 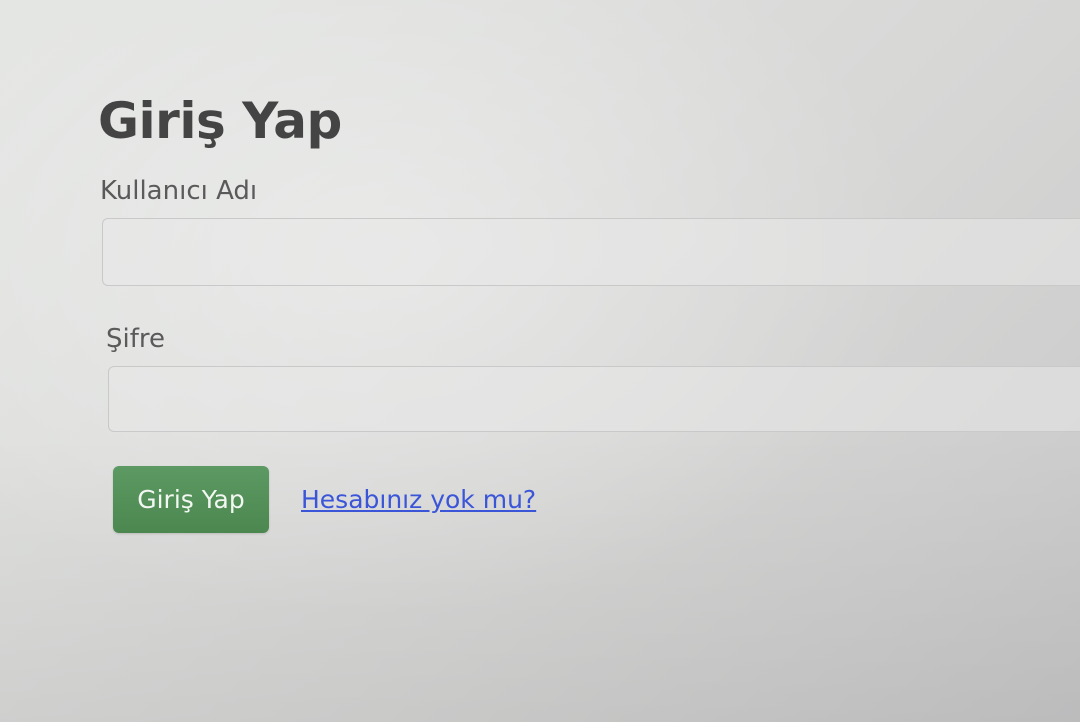 What do you see at coordinates (135, 339) in the screenshot?
I see `password-label: Şifre` at bounding box center [135, 339].